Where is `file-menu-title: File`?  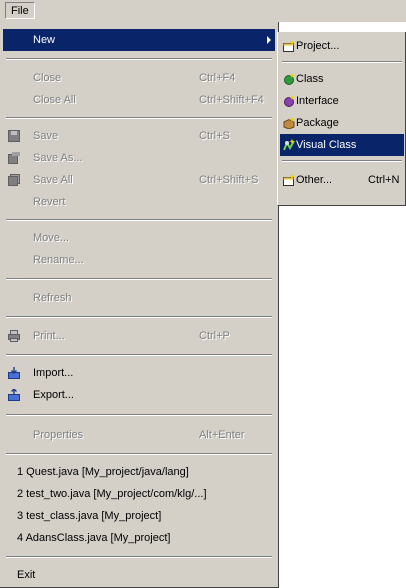
file-menu-title: File is located at coordinates (20, 10).